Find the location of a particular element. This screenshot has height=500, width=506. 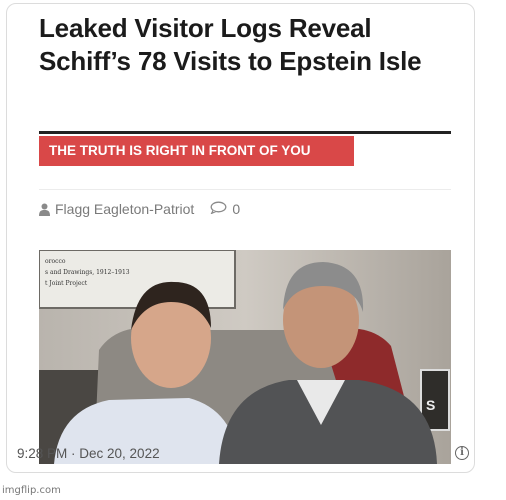

tweet-timestamp: 9:28 PM · Dec 20, 2022 is located at coordinates (88, 453).